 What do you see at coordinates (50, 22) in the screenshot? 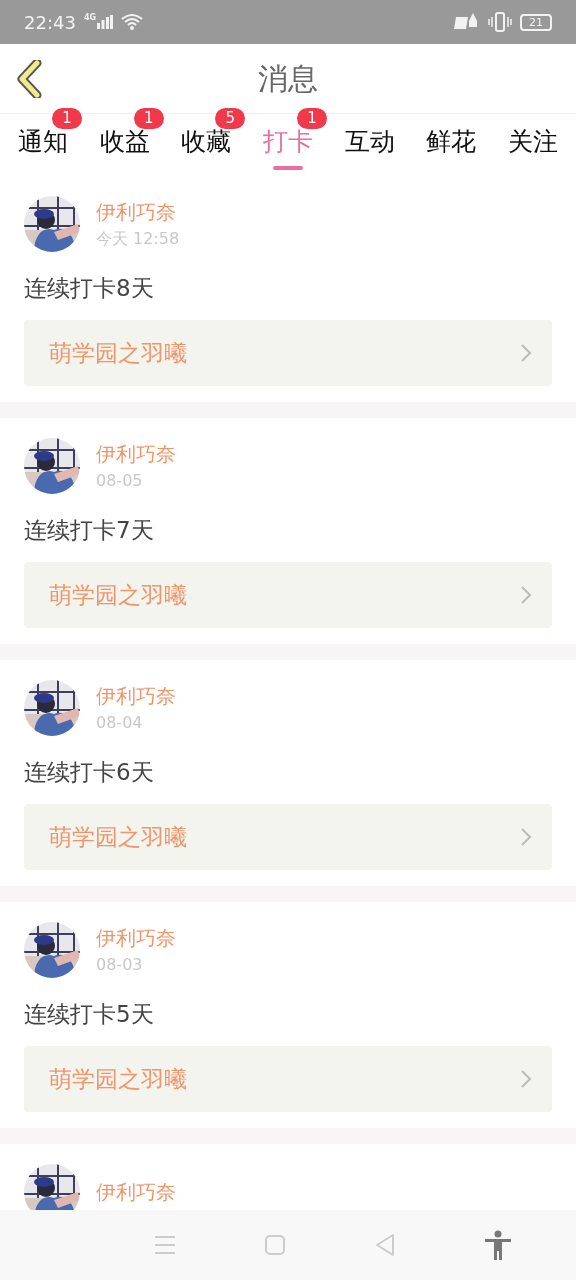
I see `status-time: 22:43` at bounding box center [50, 22].